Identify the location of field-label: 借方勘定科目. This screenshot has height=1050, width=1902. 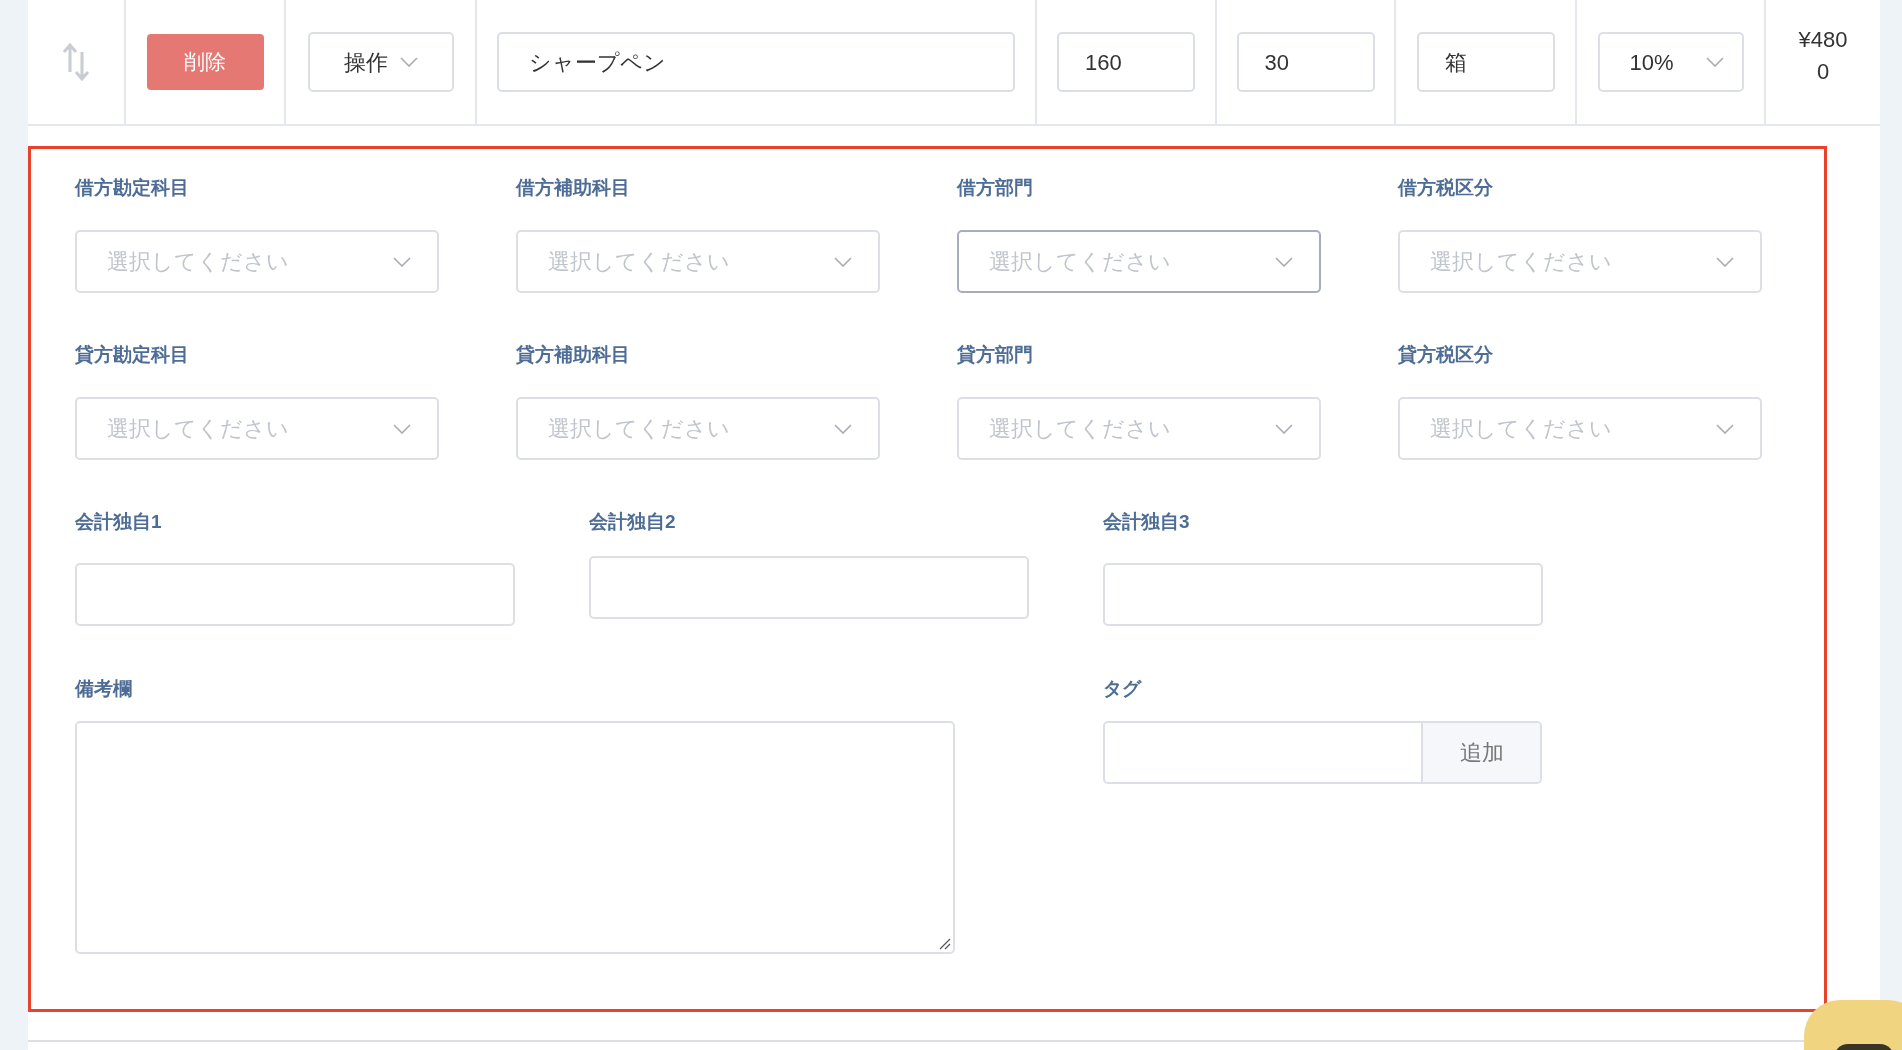
(132, 188).